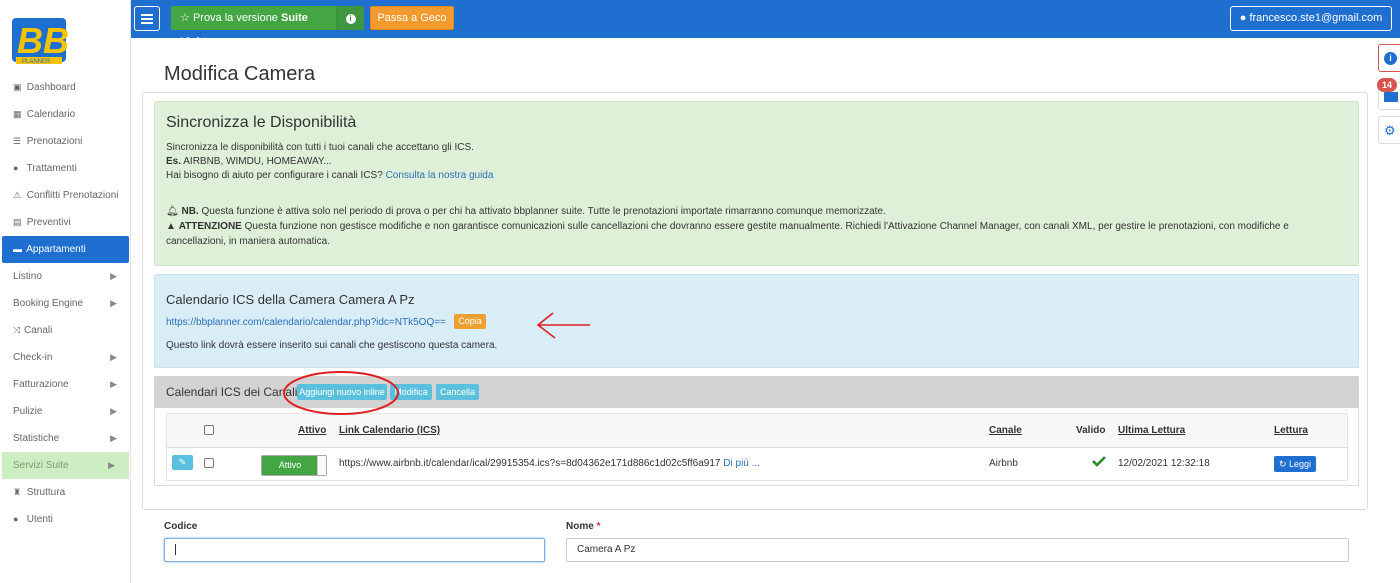 The image size is (1400, 583). I want to click on col-read: Lettura, so click(1291, 430).